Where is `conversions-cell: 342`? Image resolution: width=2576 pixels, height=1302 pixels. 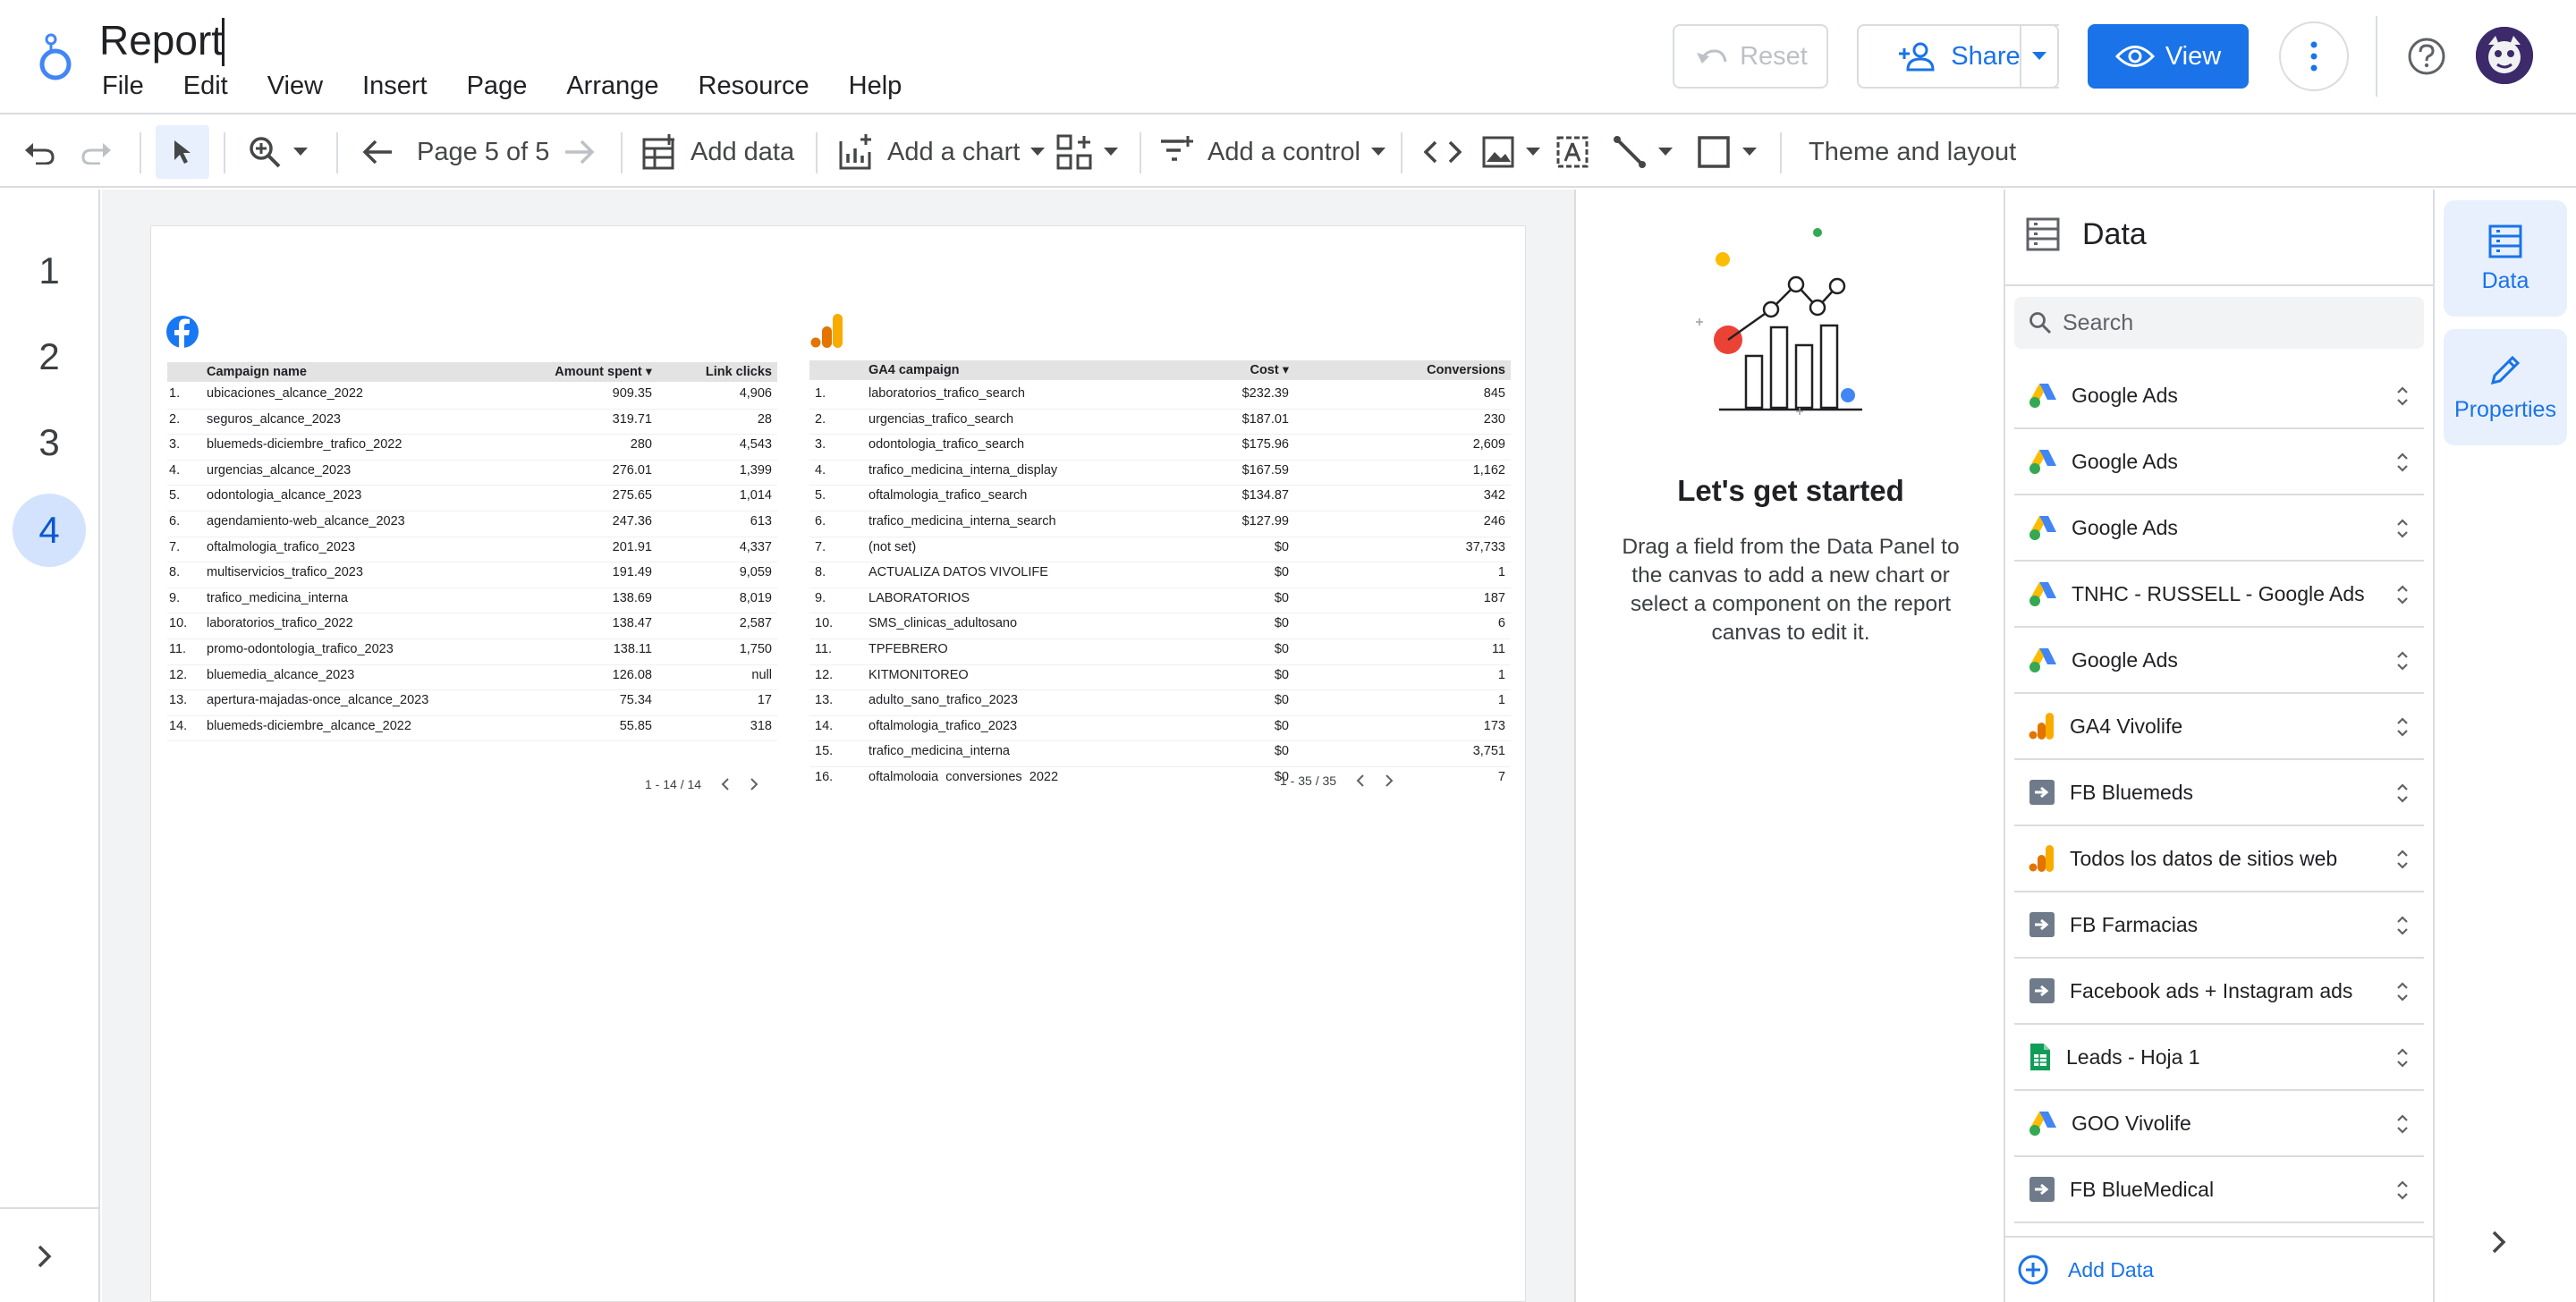
conversions-cell: 342 is located at coordinates (1494, 495).